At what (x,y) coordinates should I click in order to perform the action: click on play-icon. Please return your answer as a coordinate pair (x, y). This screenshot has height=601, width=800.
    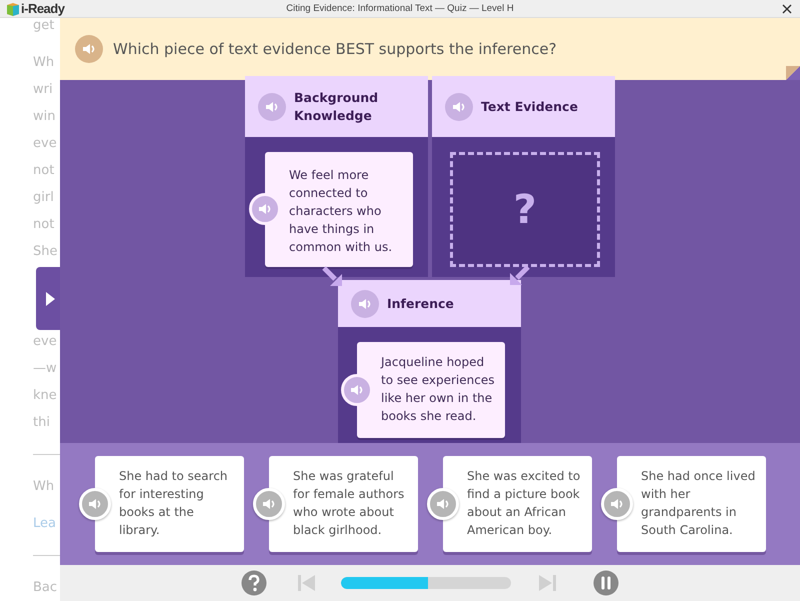
    Looking at the image, I should click on (50, 299).